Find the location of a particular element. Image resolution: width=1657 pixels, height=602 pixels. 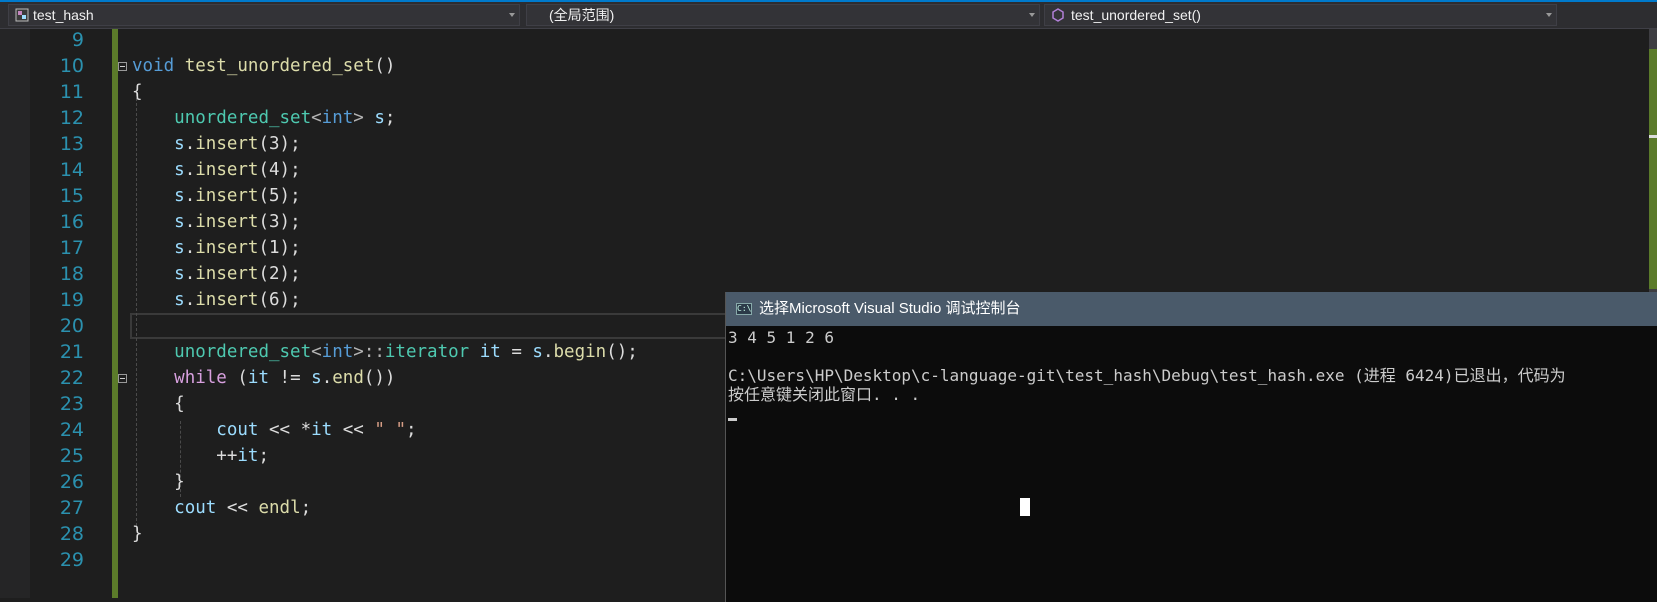

code-token: = is located at coordinates (516, 352).